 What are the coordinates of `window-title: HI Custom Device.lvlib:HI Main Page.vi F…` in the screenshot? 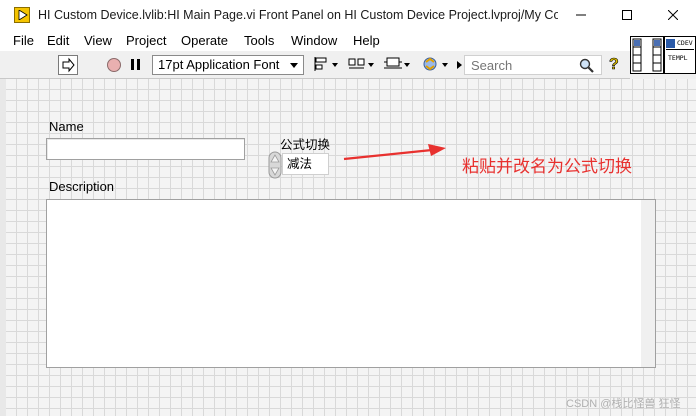 It's located at (298, 15).